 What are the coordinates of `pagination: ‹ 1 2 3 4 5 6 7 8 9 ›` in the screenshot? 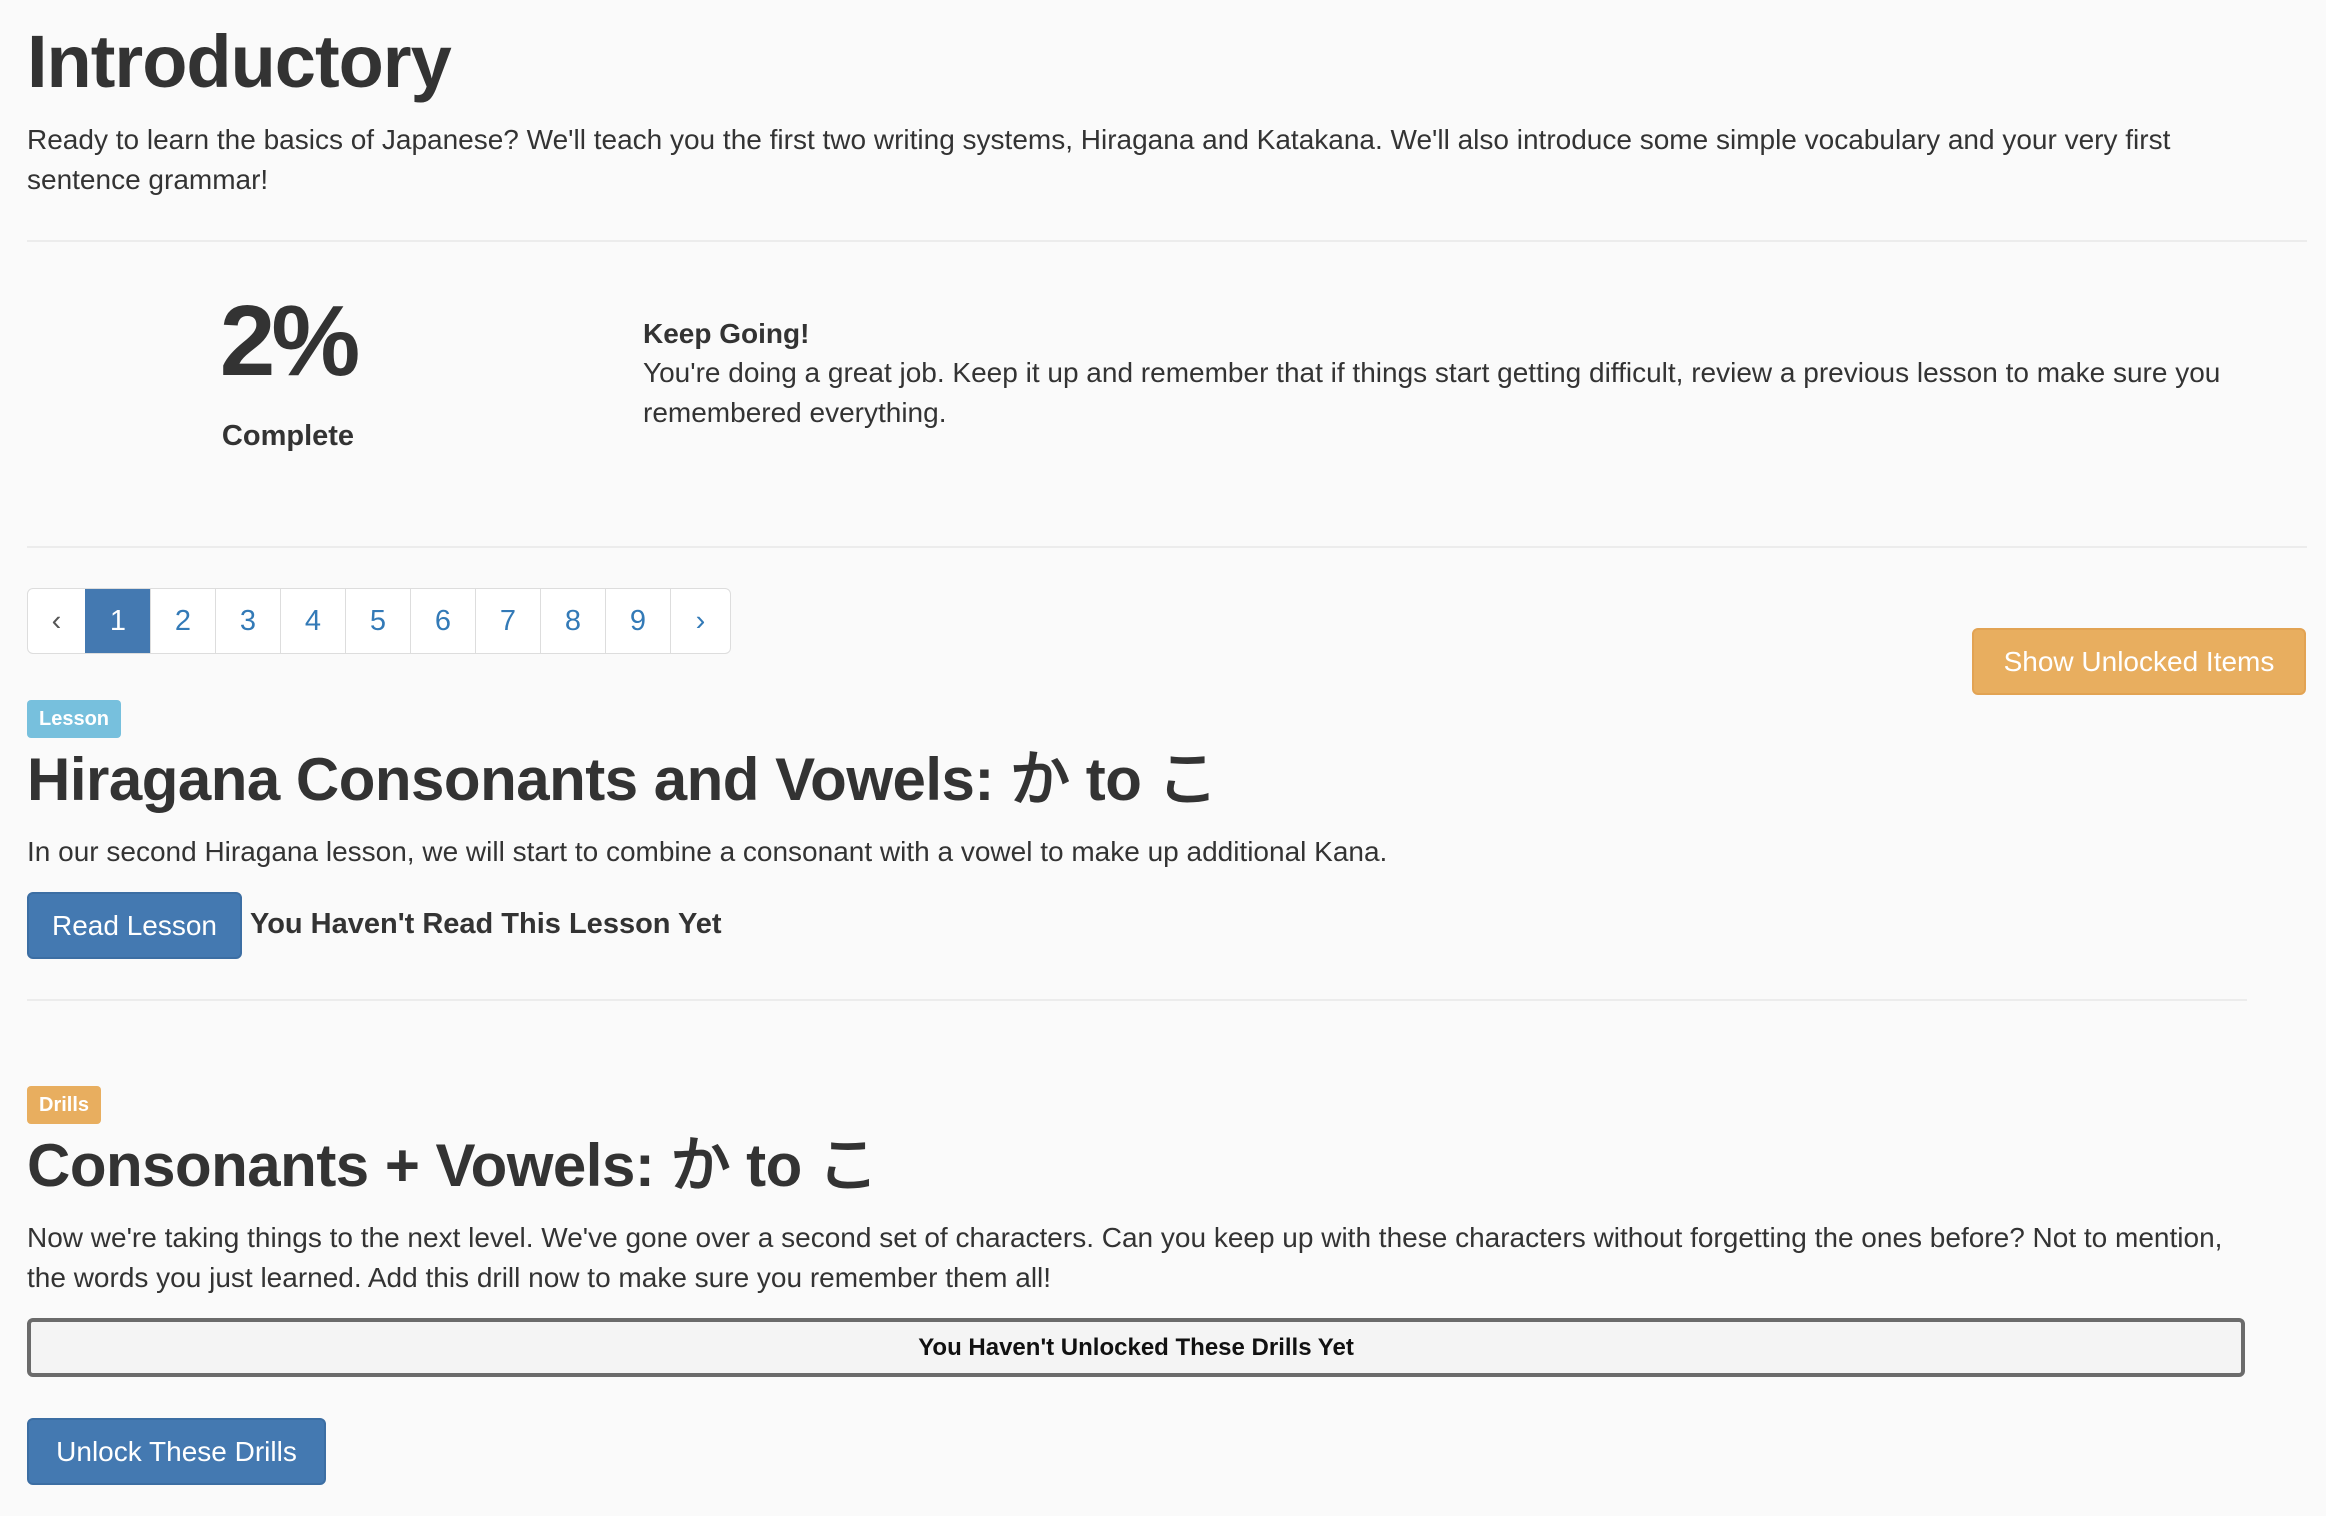 It's located at (379, 621).